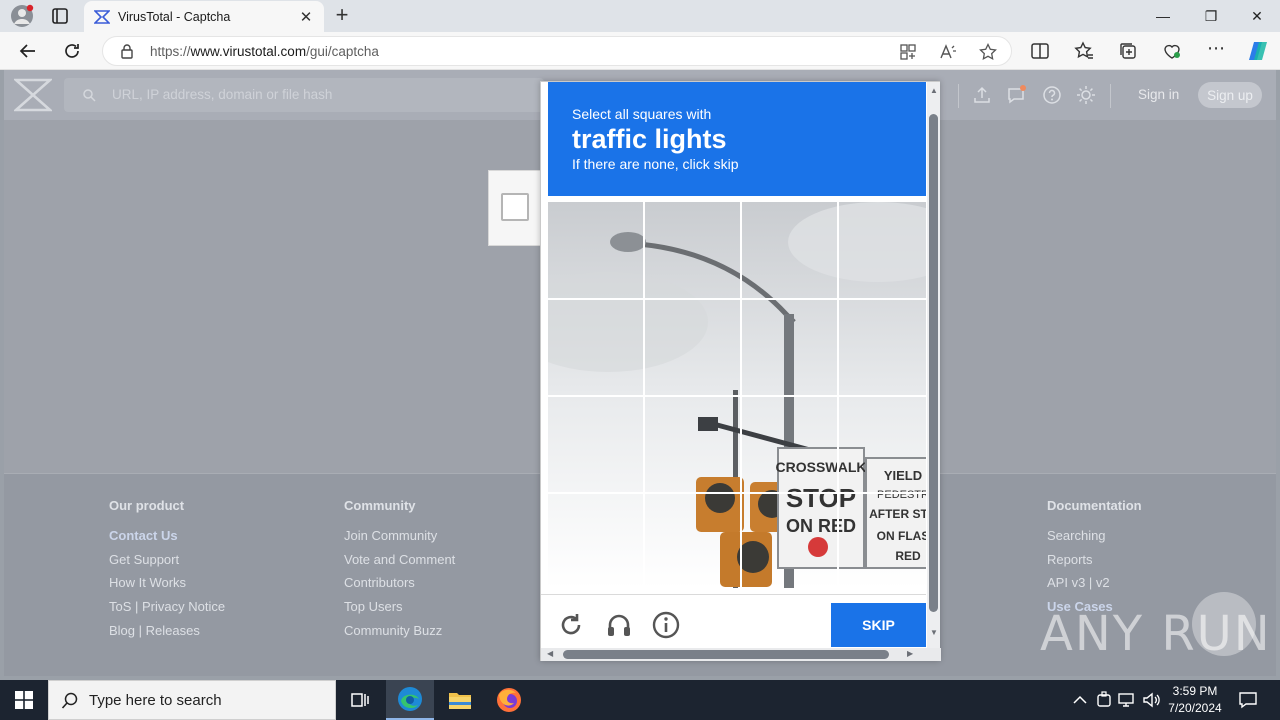  I want to click on footer-link-searching: Searching, so click(1094, 540).